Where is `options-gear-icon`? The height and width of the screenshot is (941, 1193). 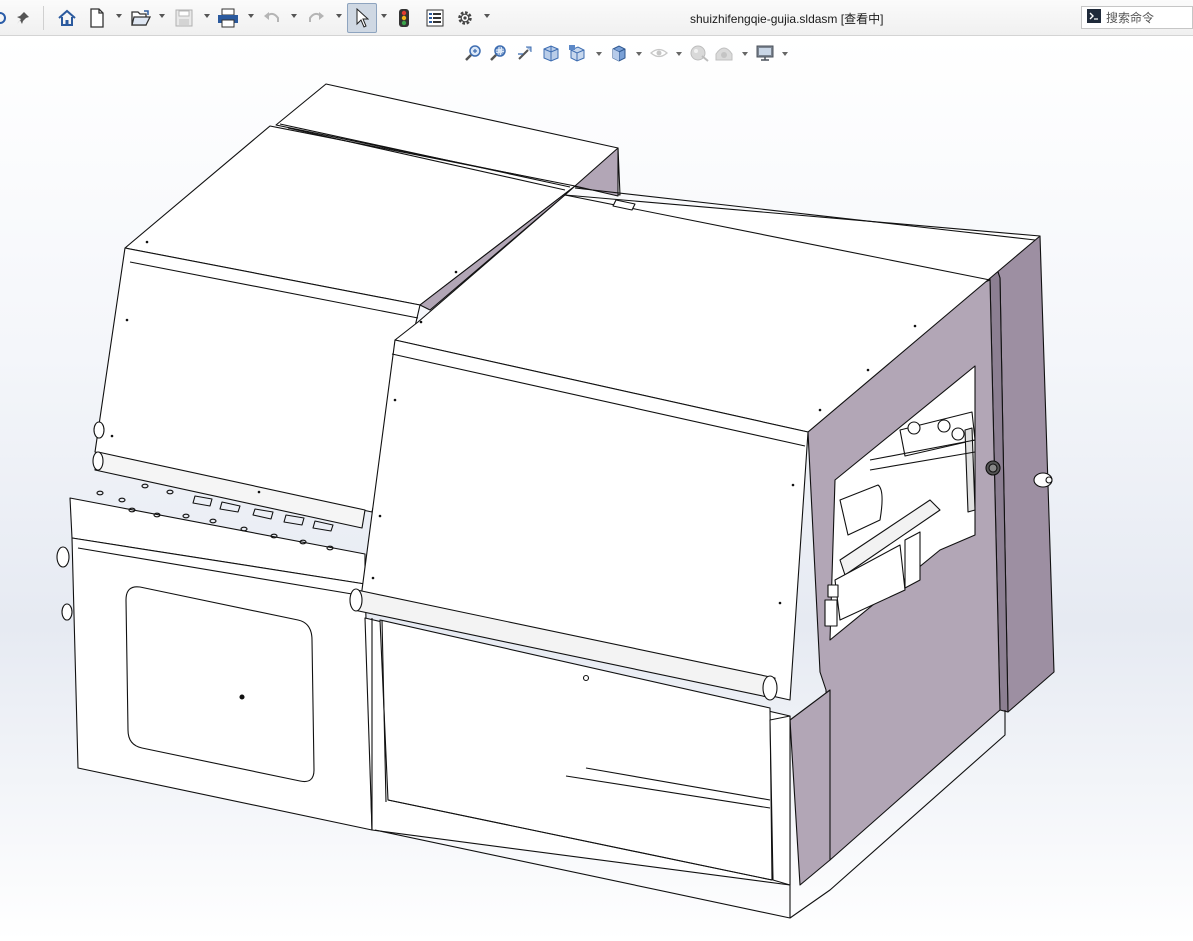 options-gear-icon is located at coordinates (465, 18).